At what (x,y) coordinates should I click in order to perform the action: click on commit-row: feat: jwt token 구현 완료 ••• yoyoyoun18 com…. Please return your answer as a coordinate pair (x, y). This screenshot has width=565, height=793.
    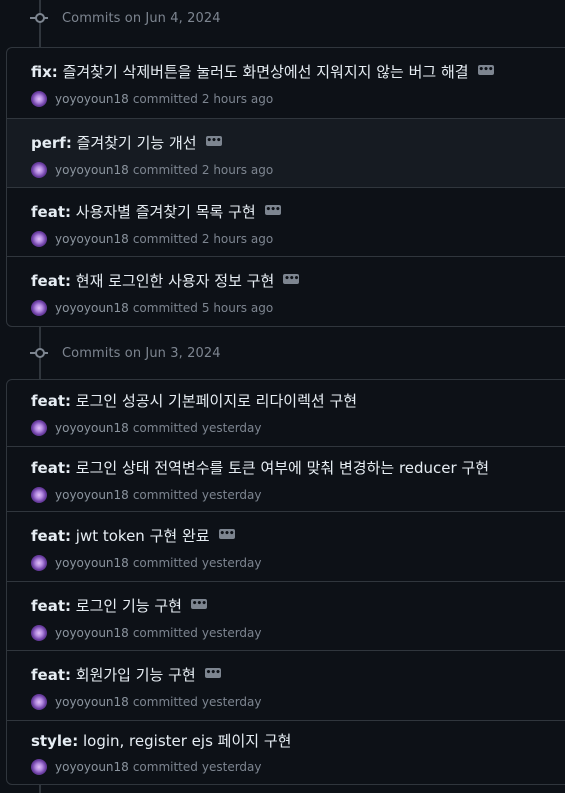
    Looking at the image, I should click on (286, 546).